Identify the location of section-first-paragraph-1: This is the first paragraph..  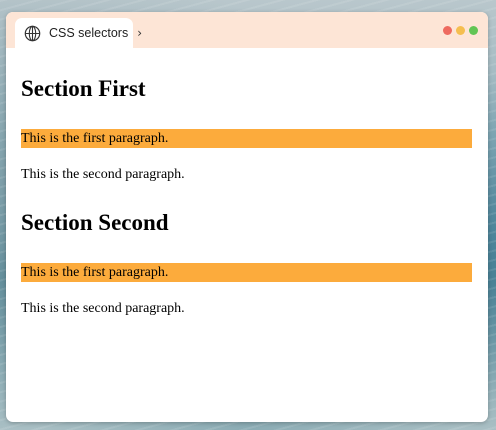
(246, 138).